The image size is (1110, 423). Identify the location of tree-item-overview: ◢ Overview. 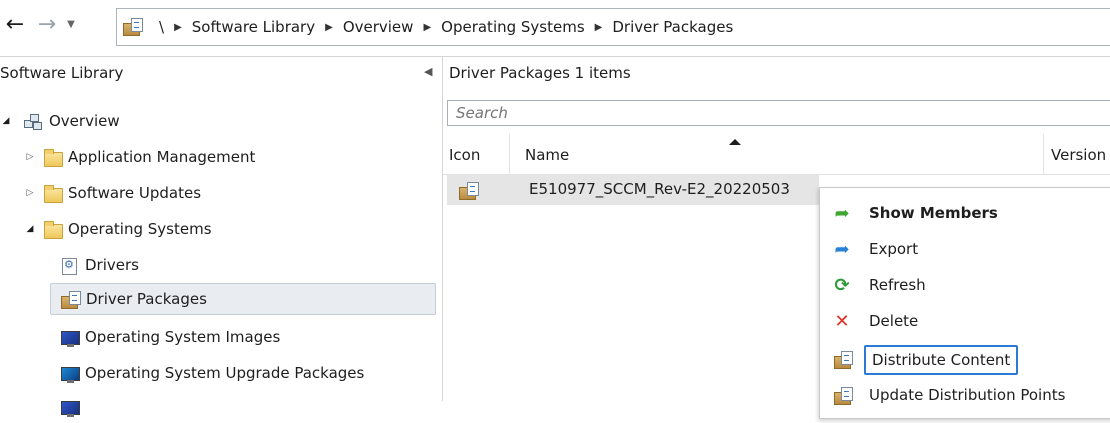
(60, 121).